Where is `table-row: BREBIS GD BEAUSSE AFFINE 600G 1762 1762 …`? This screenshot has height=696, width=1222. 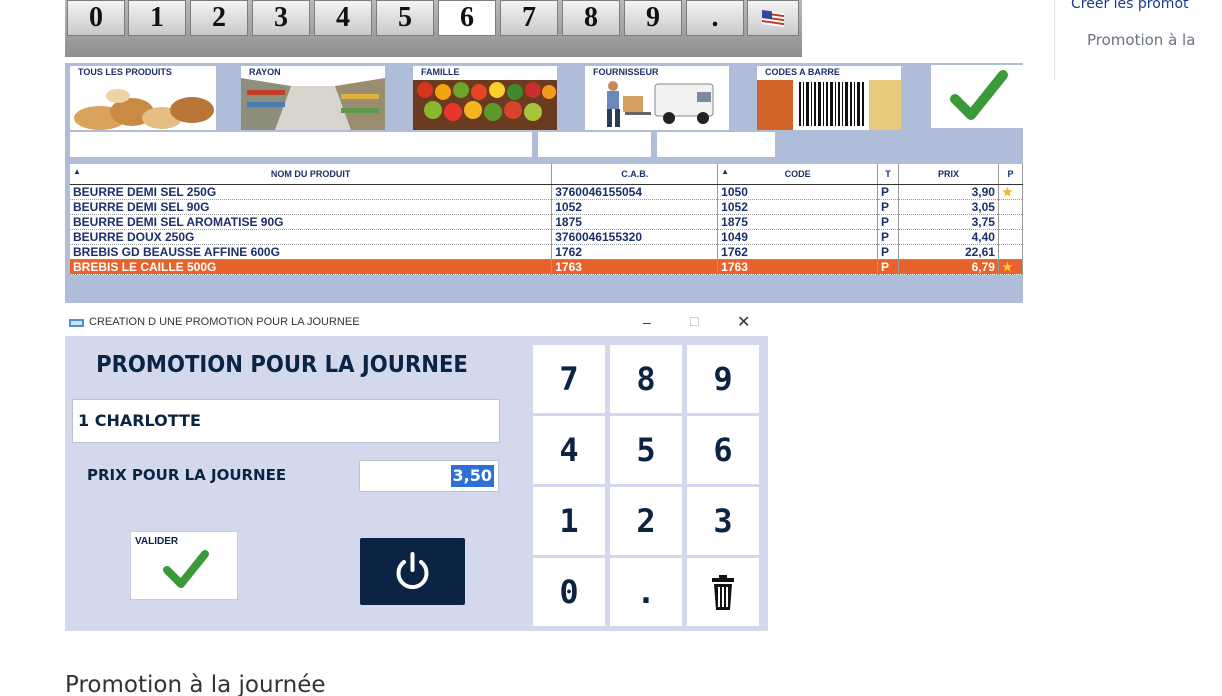
table-row: BREBIS GD BEAUSSE AFFINE 600G 1762 1762 … is located at coordinates (547, 252).